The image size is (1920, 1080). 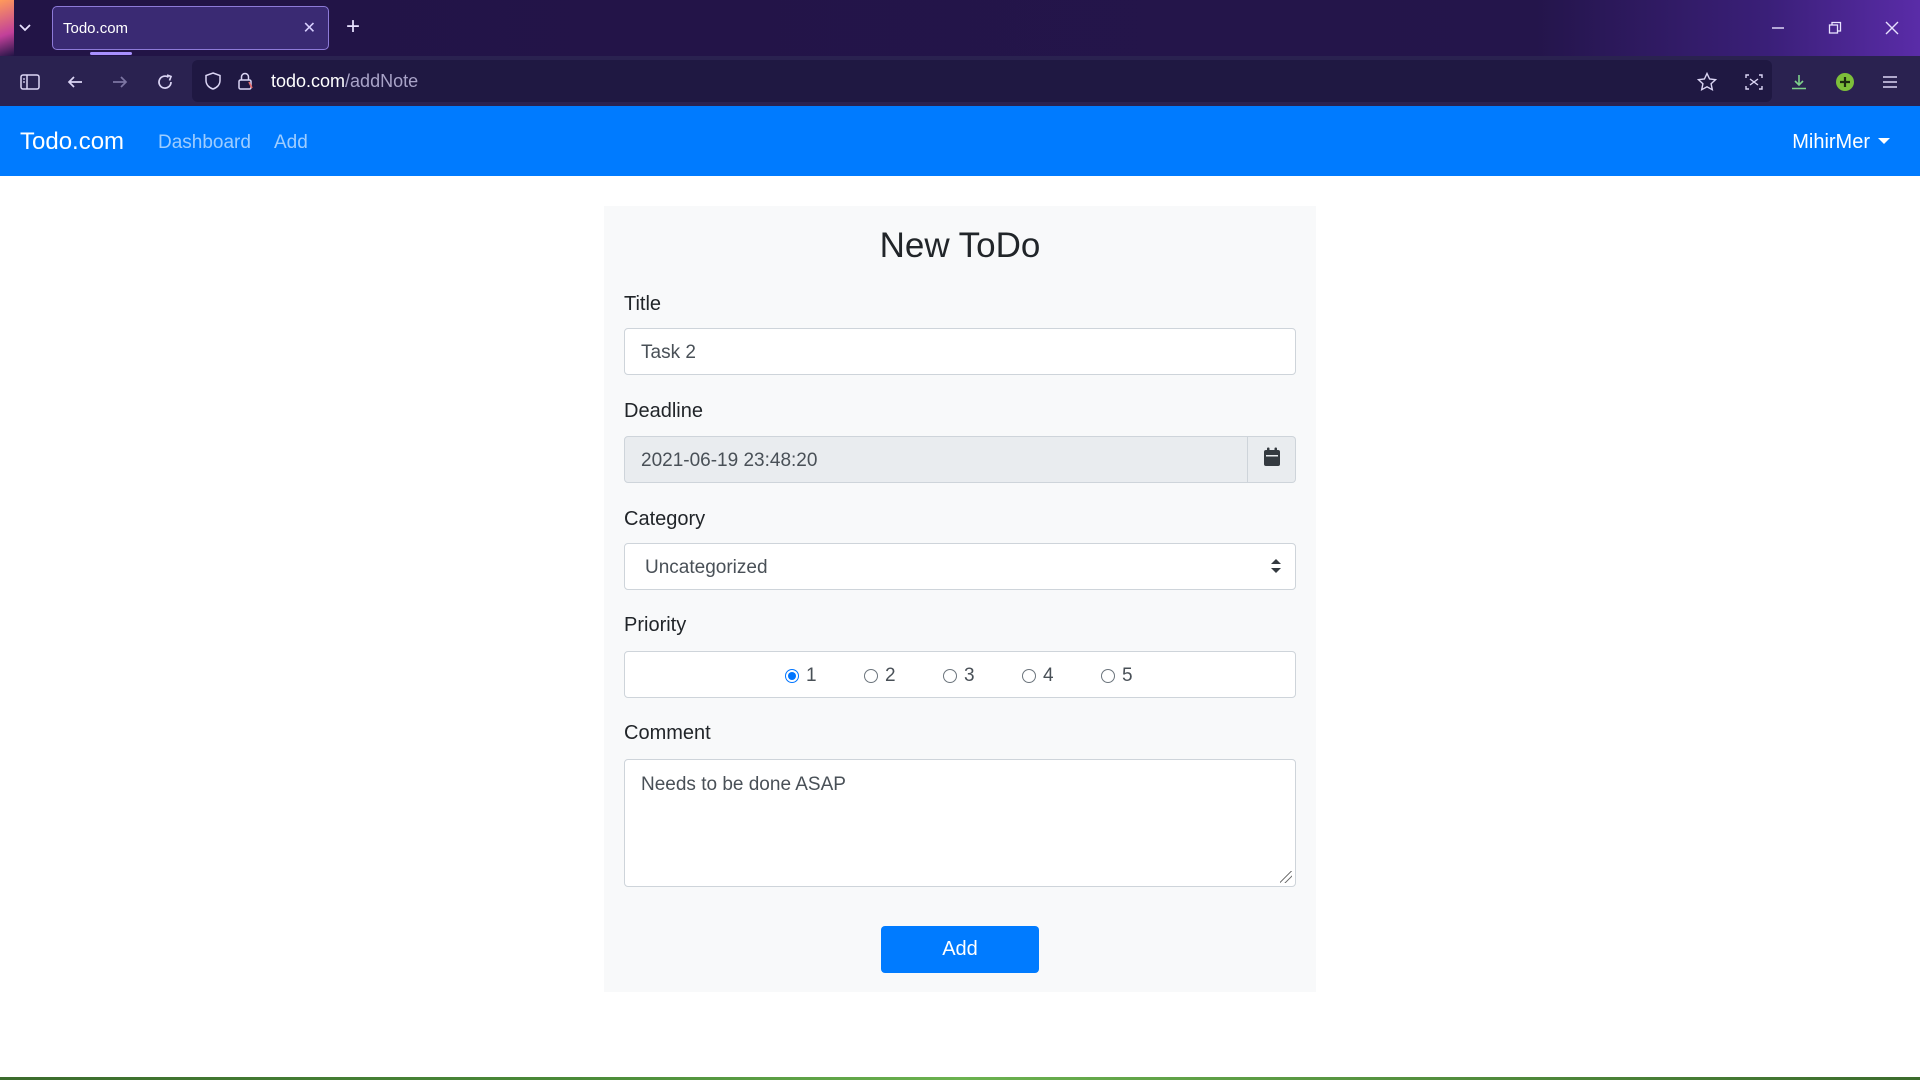 I want to click on category-label: Category, so click(x=665, y=519).